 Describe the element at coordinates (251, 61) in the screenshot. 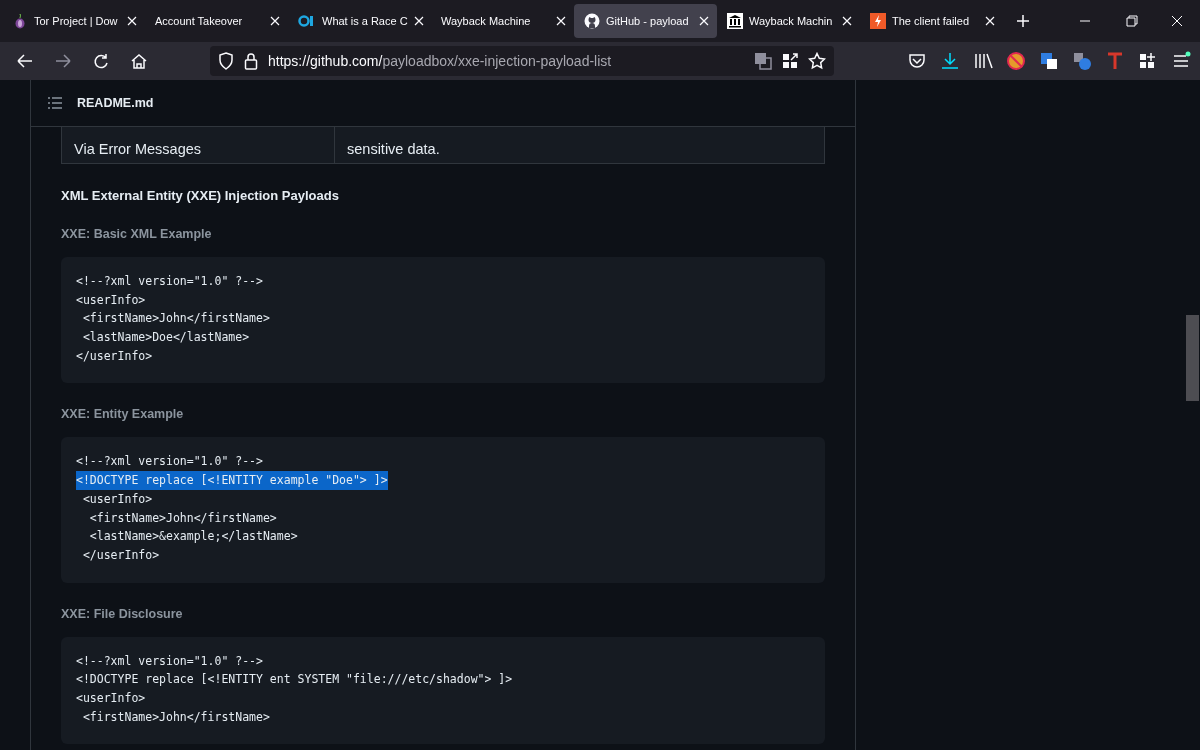

I see `lock-icon` at that location.